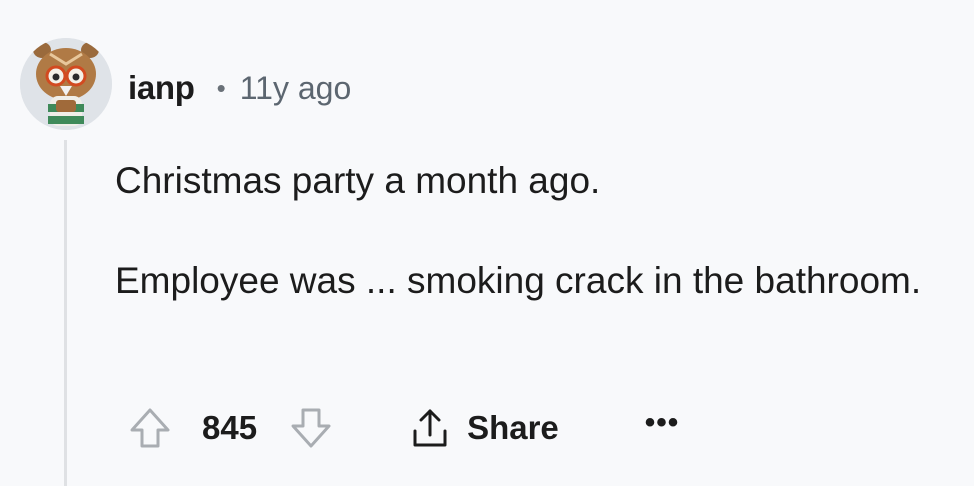  I want to click on vote-score: 845, so click(230, 427).